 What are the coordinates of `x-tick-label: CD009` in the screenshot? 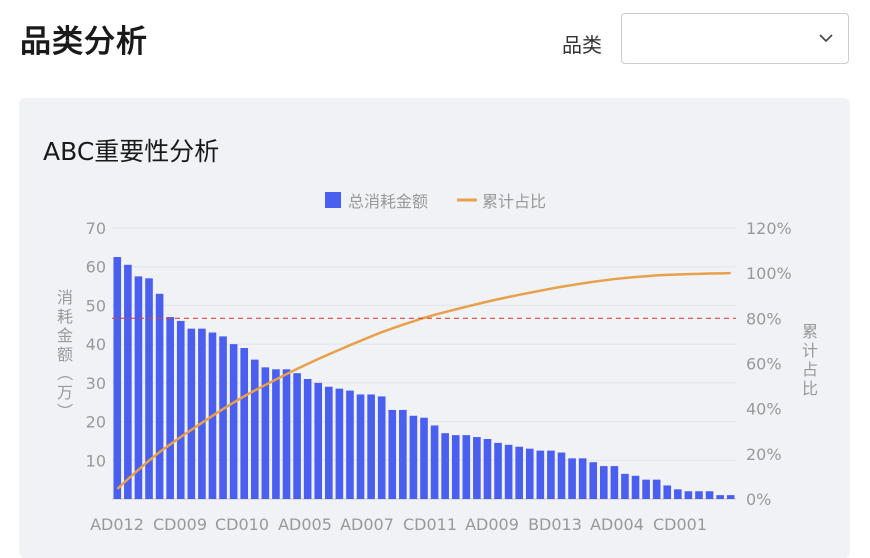 It's located at (180, 524).